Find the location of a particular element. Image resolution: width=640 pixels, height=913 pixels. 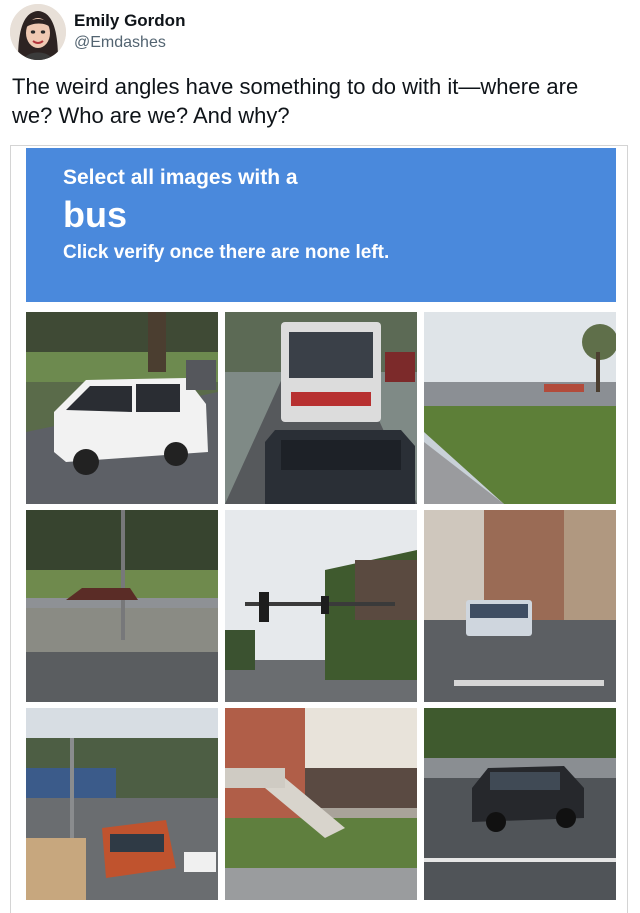

road-grass-photo is located at coordinates (520, 408).